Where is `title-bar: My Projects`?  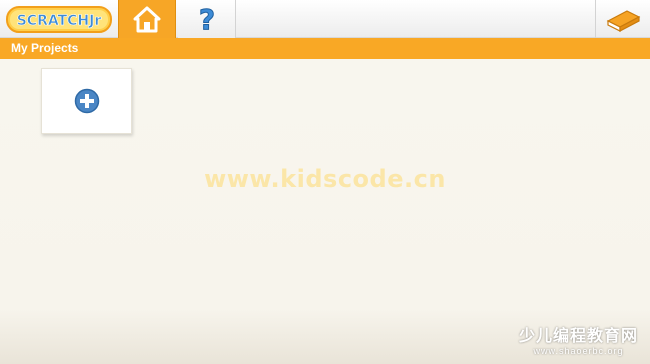
title-bar: My Projects is located at coordinates (325, 48).